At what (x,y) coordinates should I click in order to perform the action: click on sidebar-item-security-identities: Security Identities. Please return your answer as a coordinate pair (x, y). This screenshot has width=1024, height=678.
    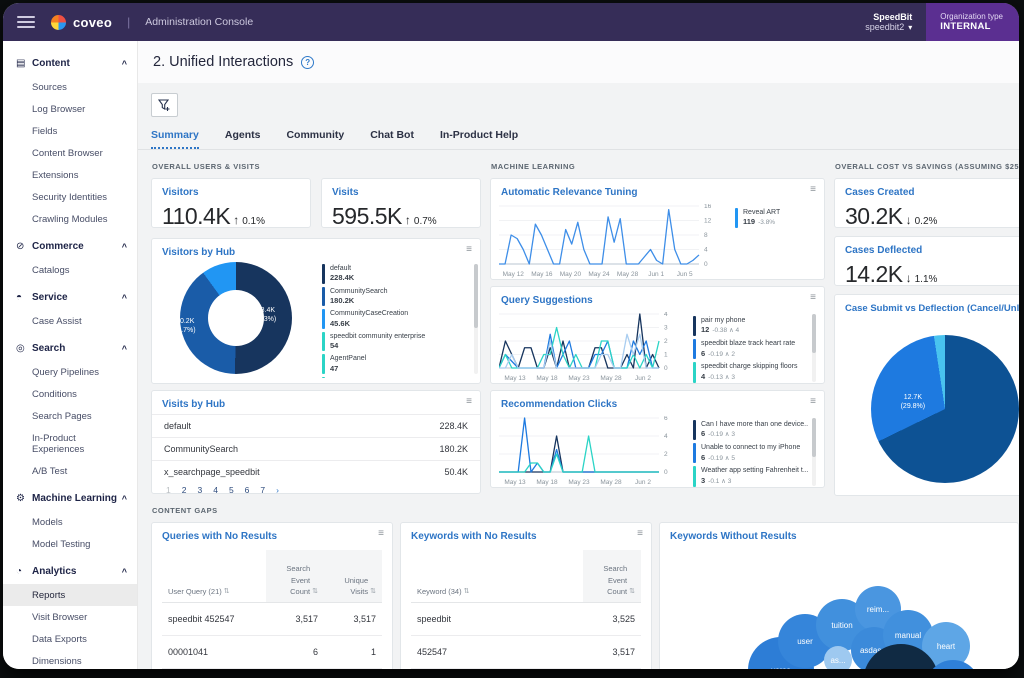
    Looking at the image, I should click on (70, 197).